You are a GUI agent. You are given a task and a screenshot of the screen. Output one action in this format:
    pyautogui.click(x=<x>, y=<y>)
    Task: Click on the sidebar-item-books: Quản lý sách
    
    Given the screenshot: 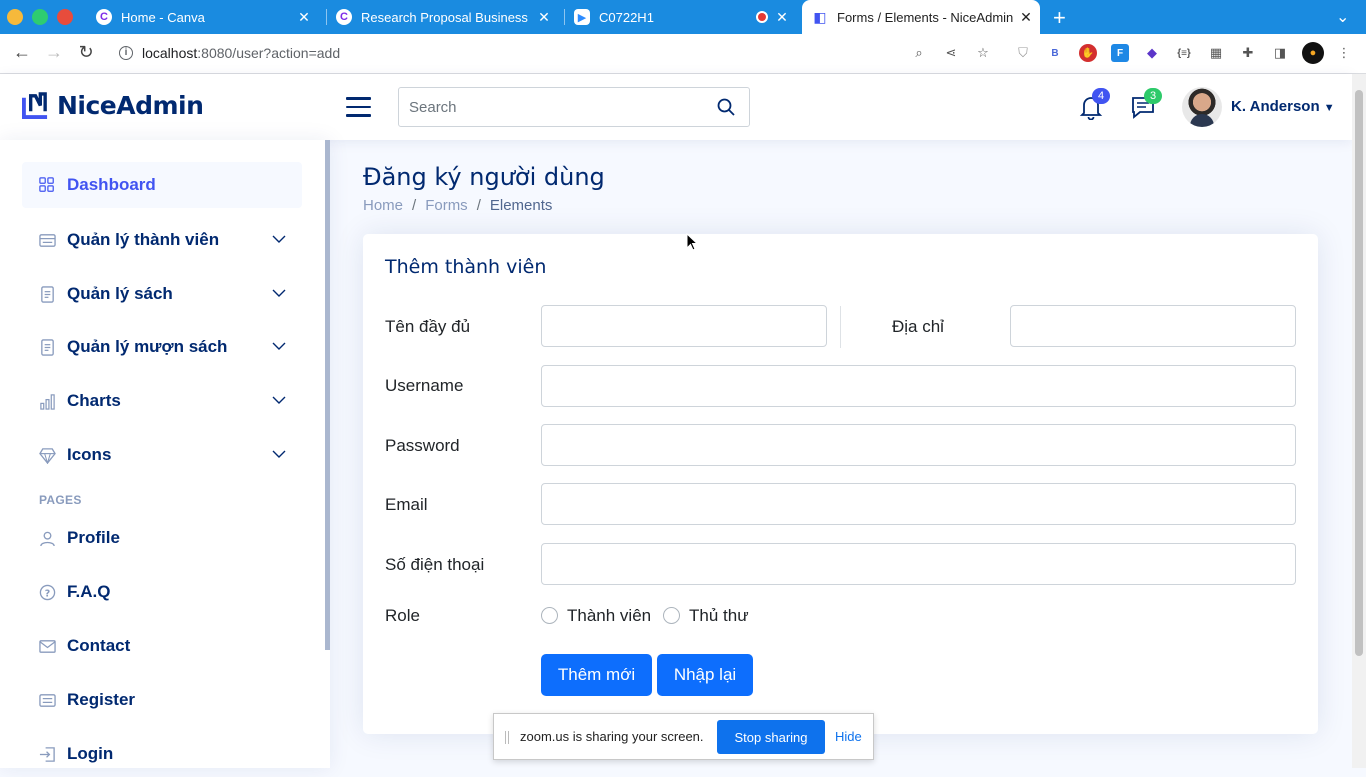 What is the action you would take?
    pyautogui.click(x=162, y=294)
    